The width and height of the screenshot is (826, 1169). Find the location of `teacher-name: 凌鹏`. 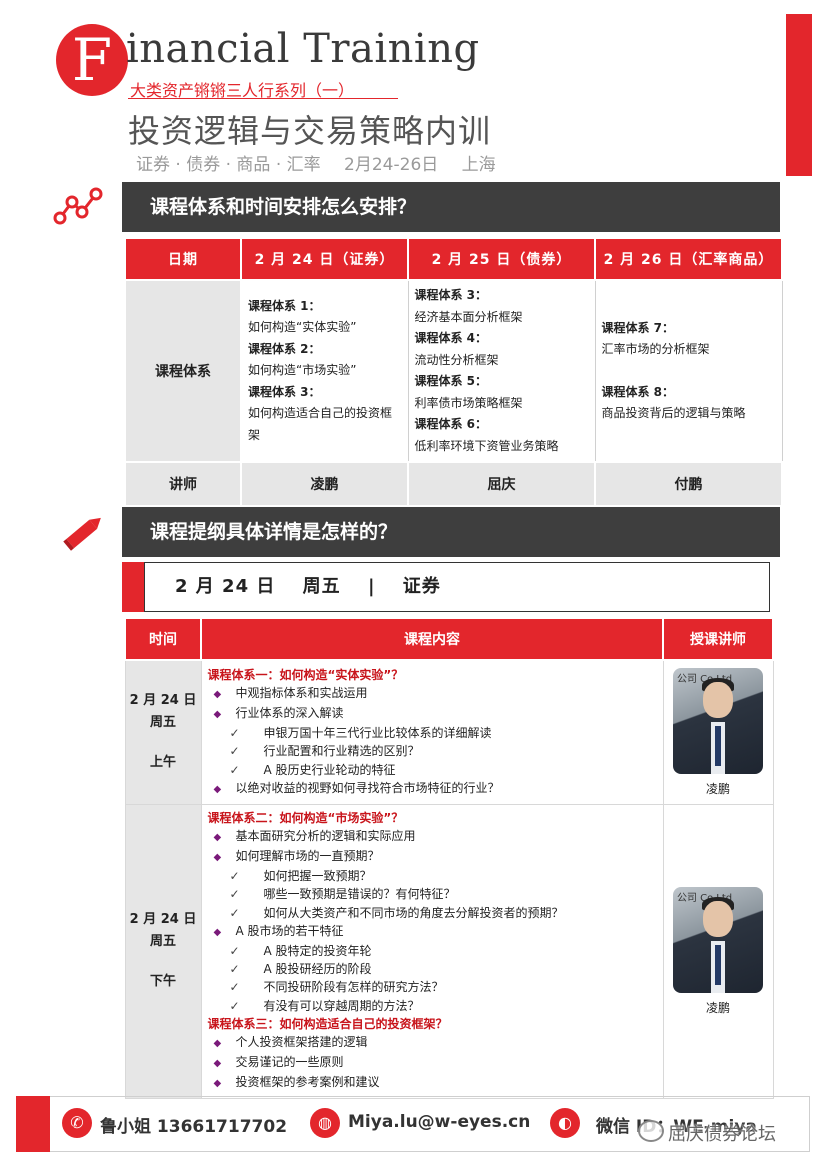

teacher-name: 凌鹏 is located at coordinates (717, 1007).